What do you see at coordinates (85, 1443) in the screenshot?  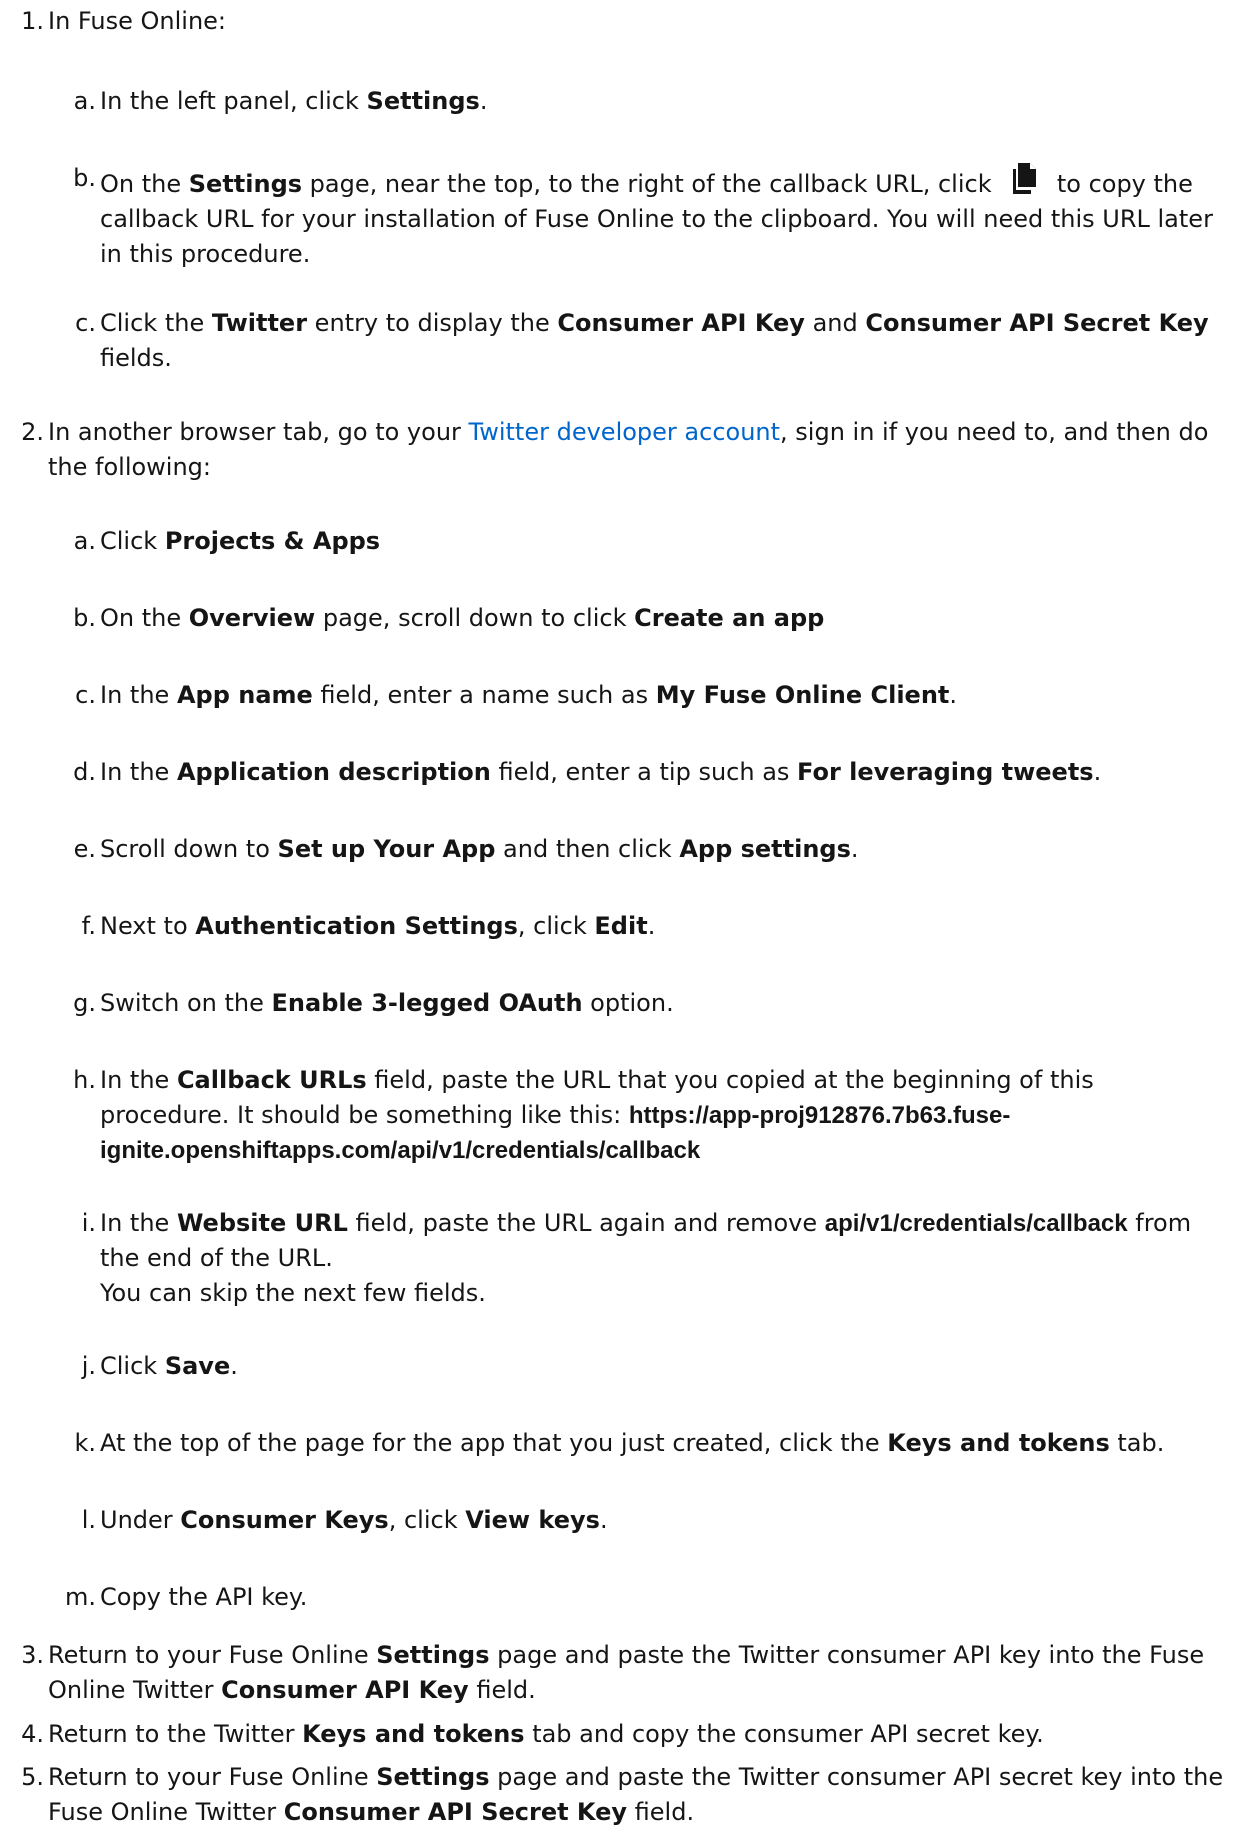 I see `substep-letter: k.` at bounding box center [85, 1443].